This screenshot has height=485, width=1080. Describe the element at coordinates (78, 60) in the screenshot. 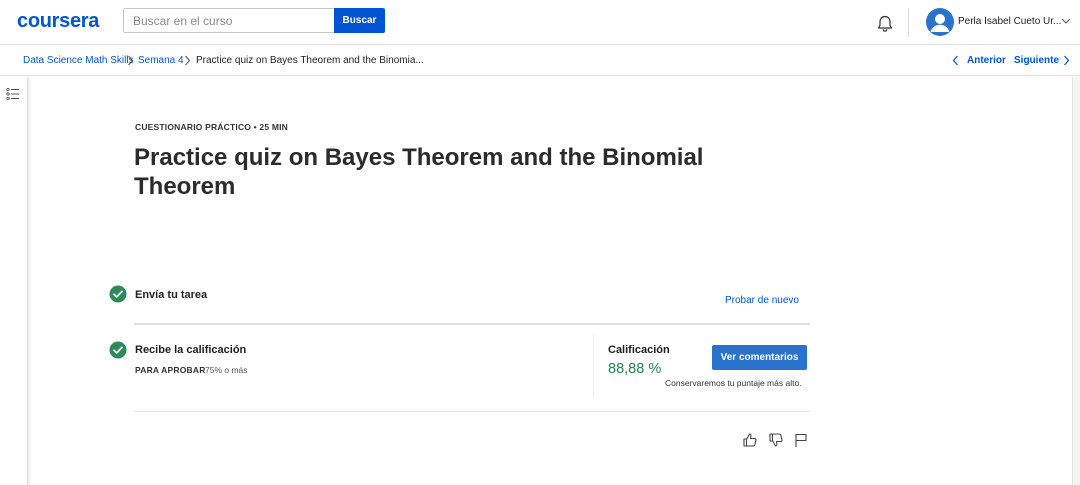

I see `breadcrumb-course: Data Science Math Skills` at that location.